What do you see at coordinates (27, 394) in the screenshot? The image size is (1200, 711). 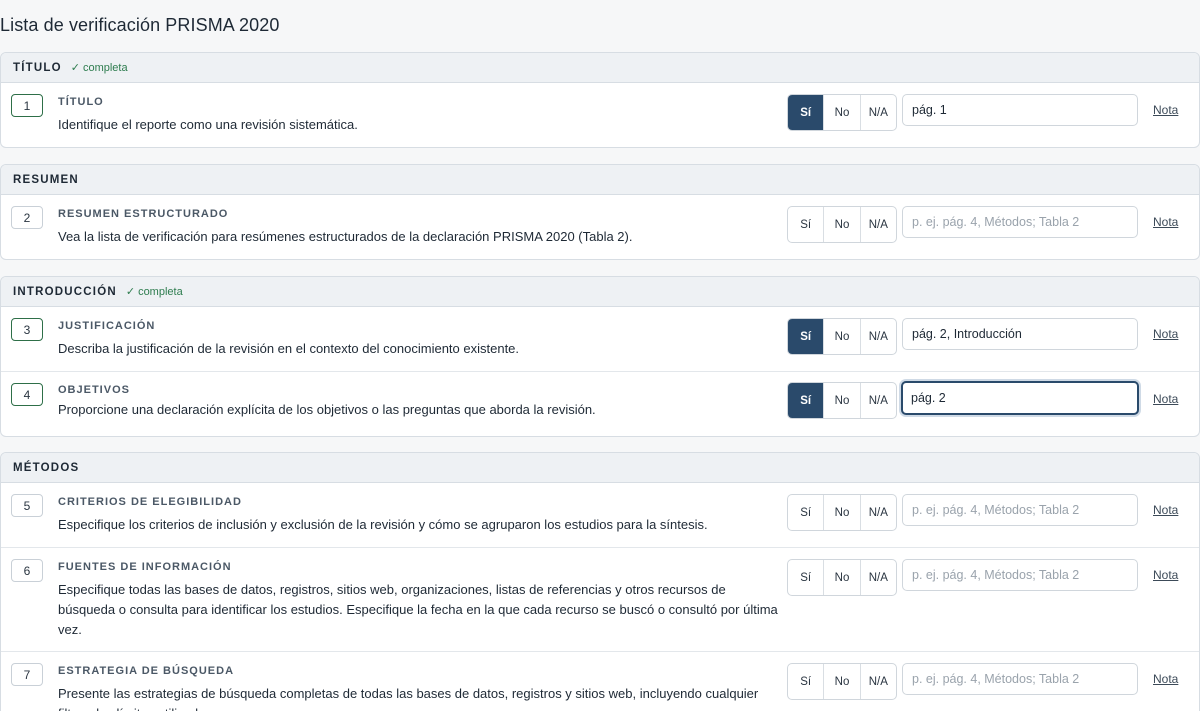 I see `item-number: 4` at bounding box center [27, 394].